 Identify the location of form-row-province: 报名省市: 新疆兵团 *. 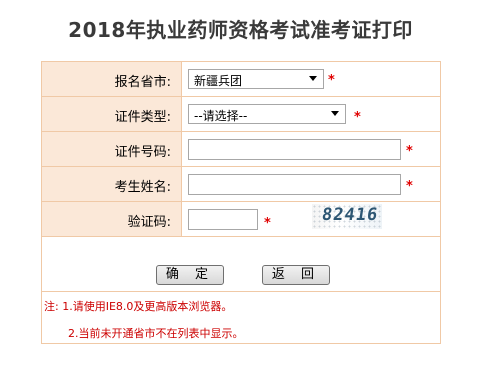
(241, 79).